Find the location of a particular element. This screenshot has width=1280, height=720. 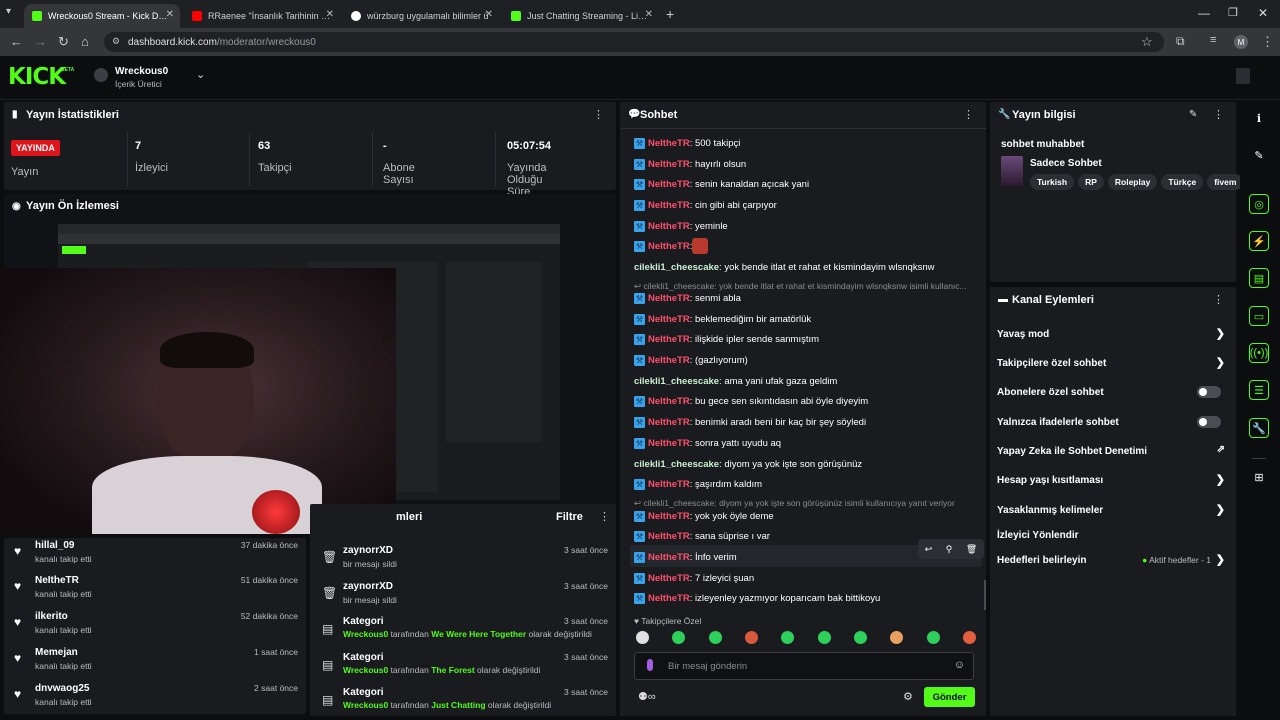

browser-tab-4: Just Chatting Streaming - Live S ✕ is located at coordinates (581, 16).